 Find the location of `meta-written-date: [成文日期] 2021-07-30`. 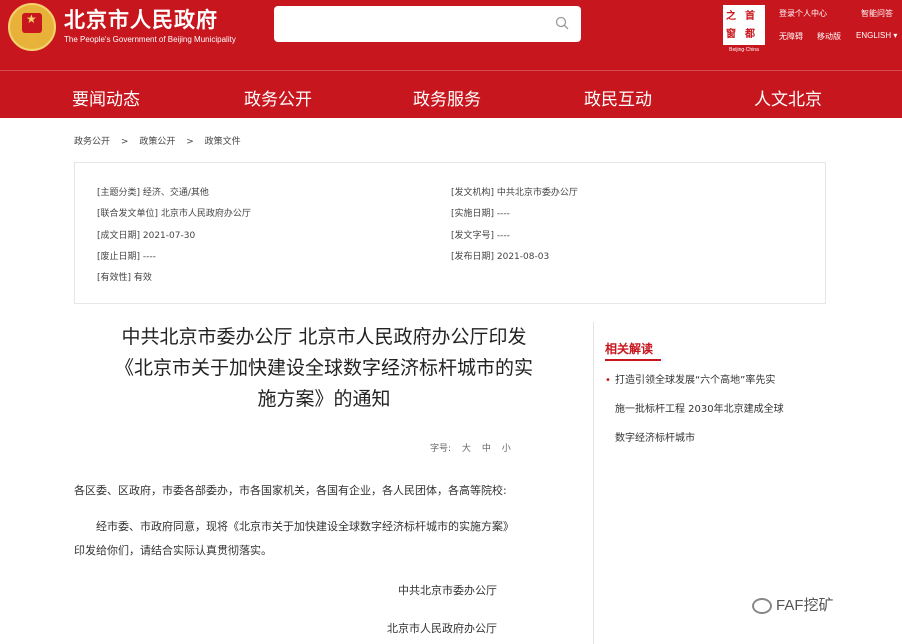

meta-written-date: [成文日期] 2021-07-30 is located at coordinates (146, 236).